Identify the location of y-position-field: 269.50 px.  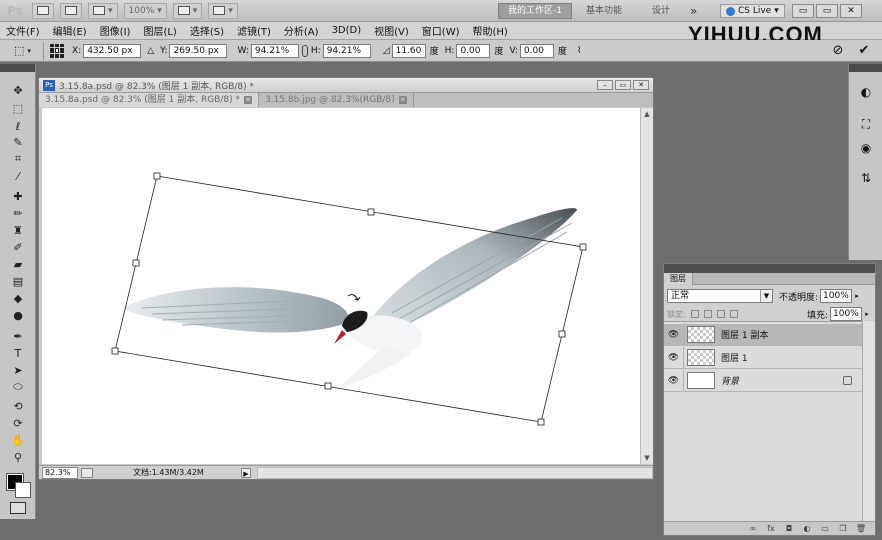
(198, 50).